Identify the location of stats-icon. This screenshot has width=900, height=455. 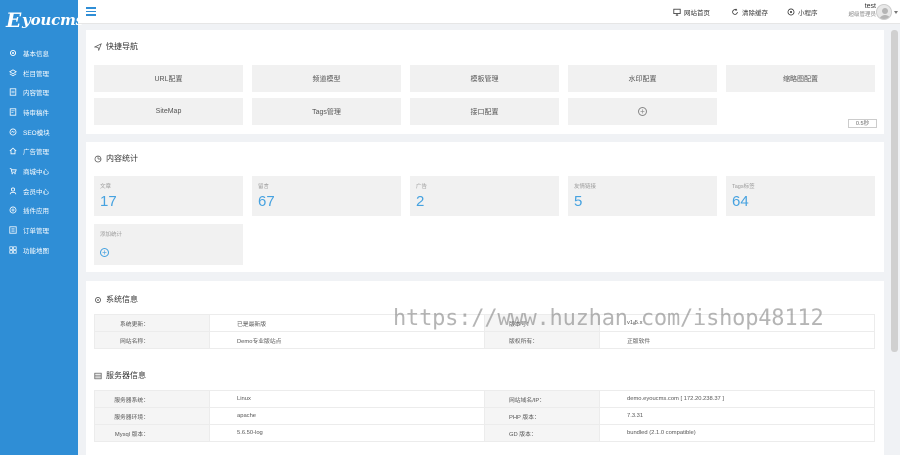
(98, 159).